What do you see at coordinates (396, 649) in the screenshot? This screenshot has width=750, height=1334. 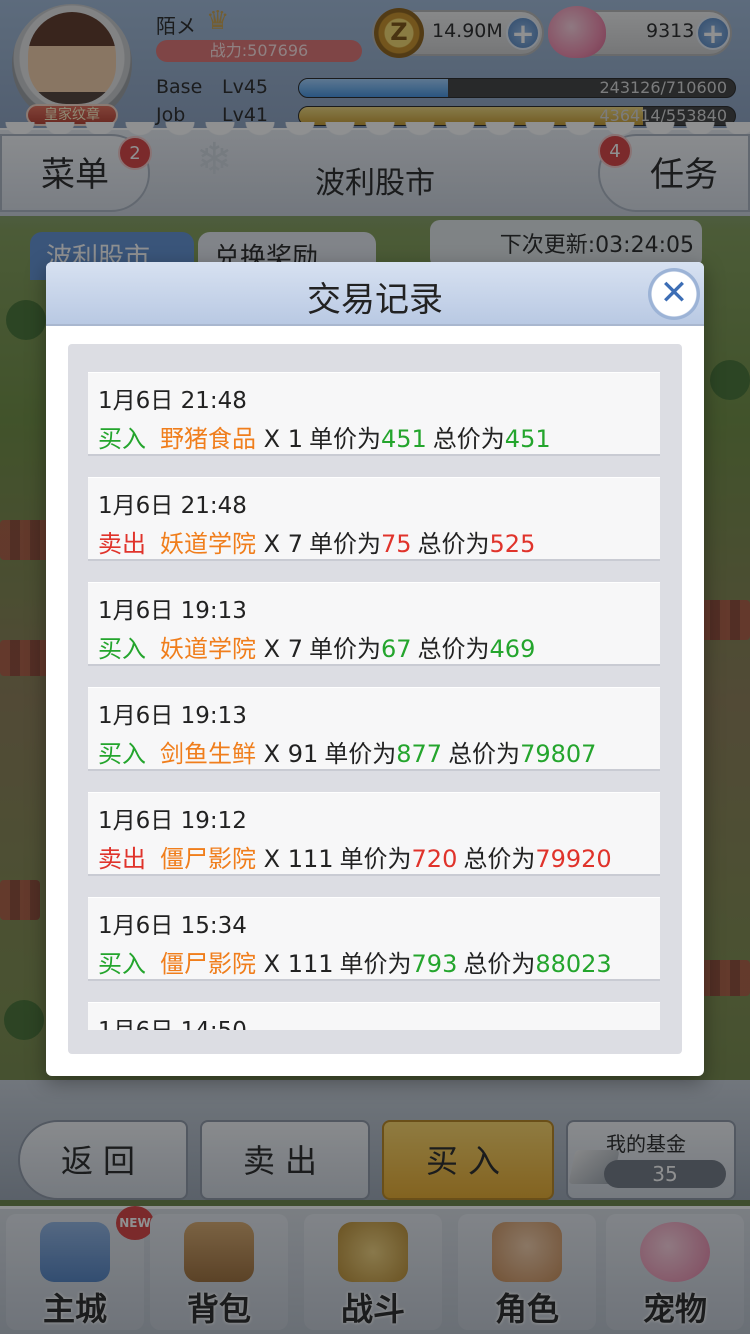 I see `unit-price: 67` at bounding box center [396, 649].